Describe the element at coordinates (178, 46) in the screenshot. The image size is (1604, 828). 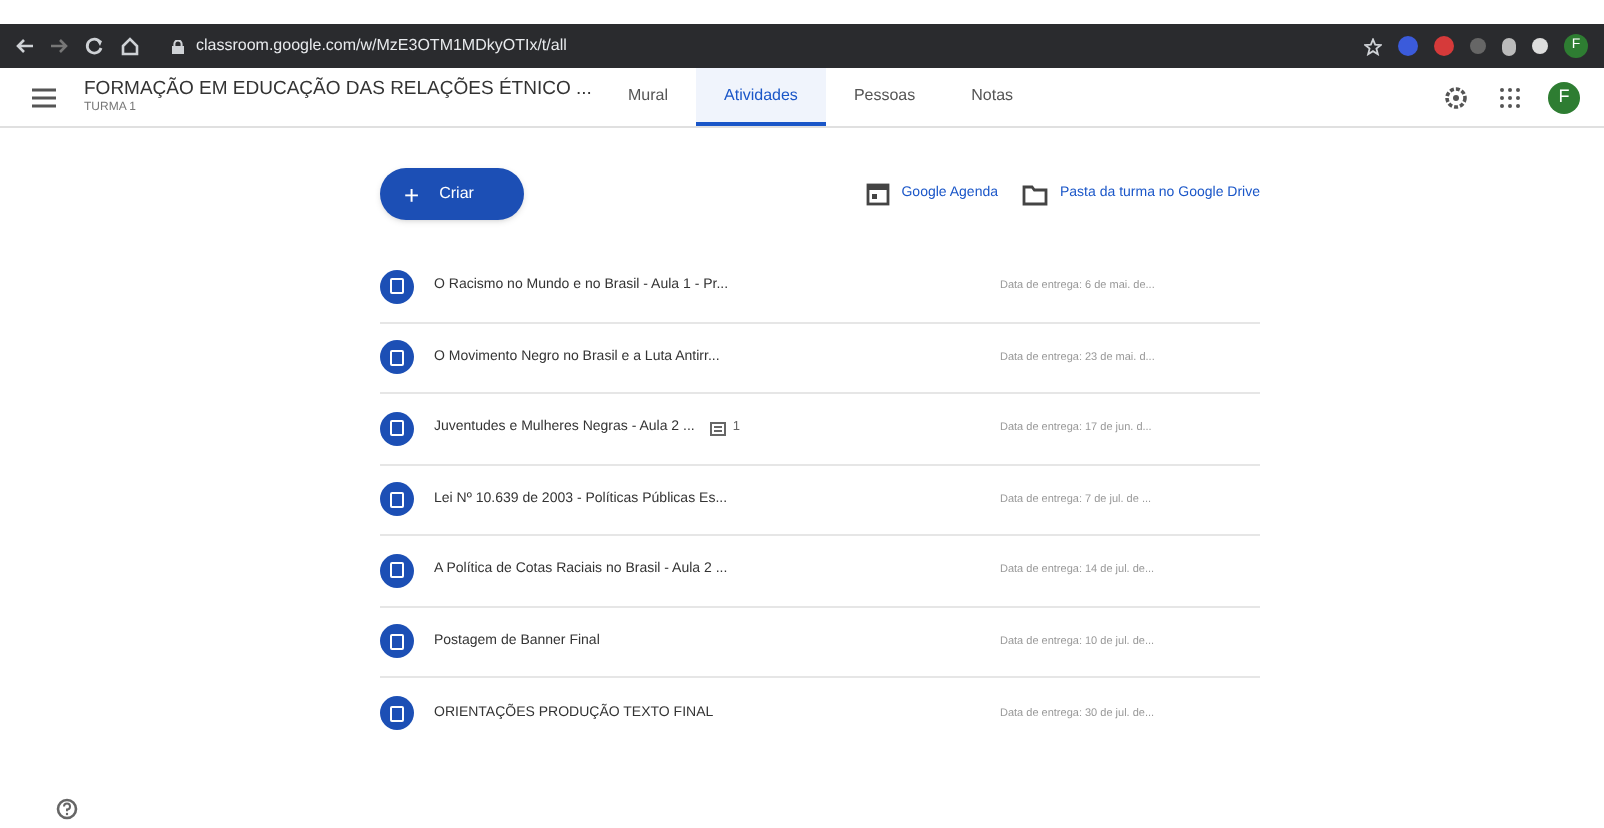
I see `lock-icon` at that location.